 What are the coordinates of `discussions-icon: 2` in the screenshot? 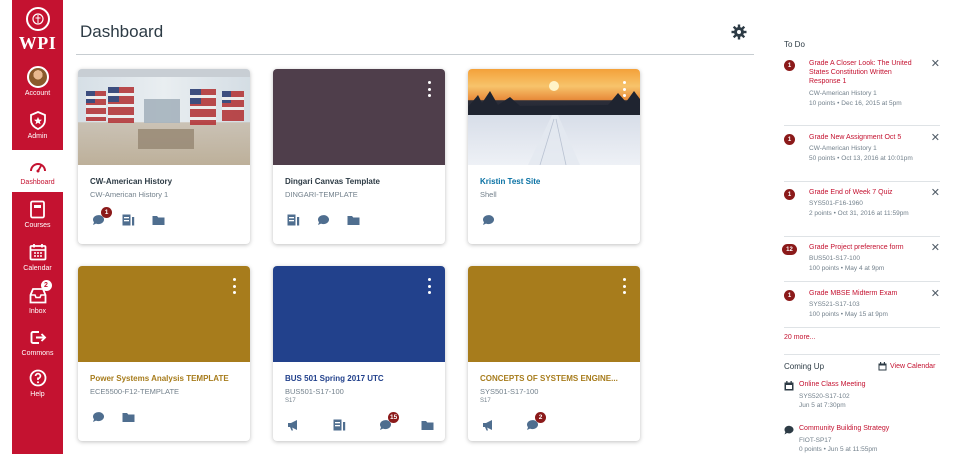 It's located at (541, 422).